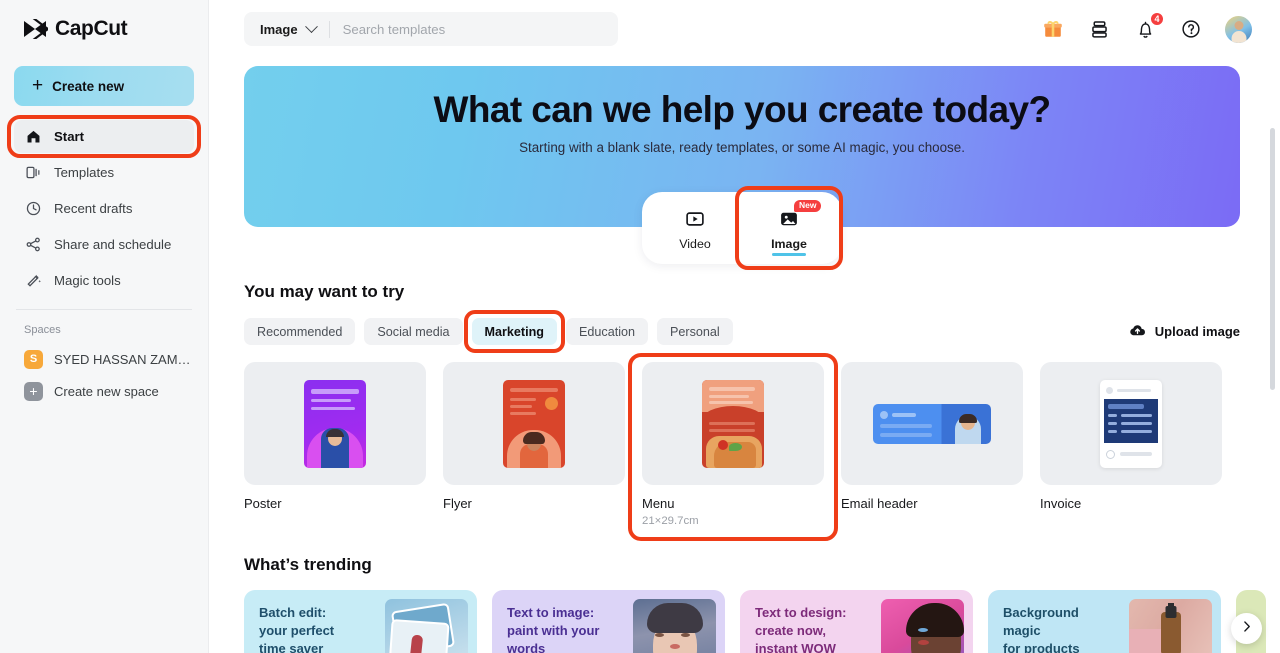 This screenshot has width=1280, height=653. Describe the element at coordinates (42, 330) in the screenshot. I see `spaces-label: Spaces` at that location.